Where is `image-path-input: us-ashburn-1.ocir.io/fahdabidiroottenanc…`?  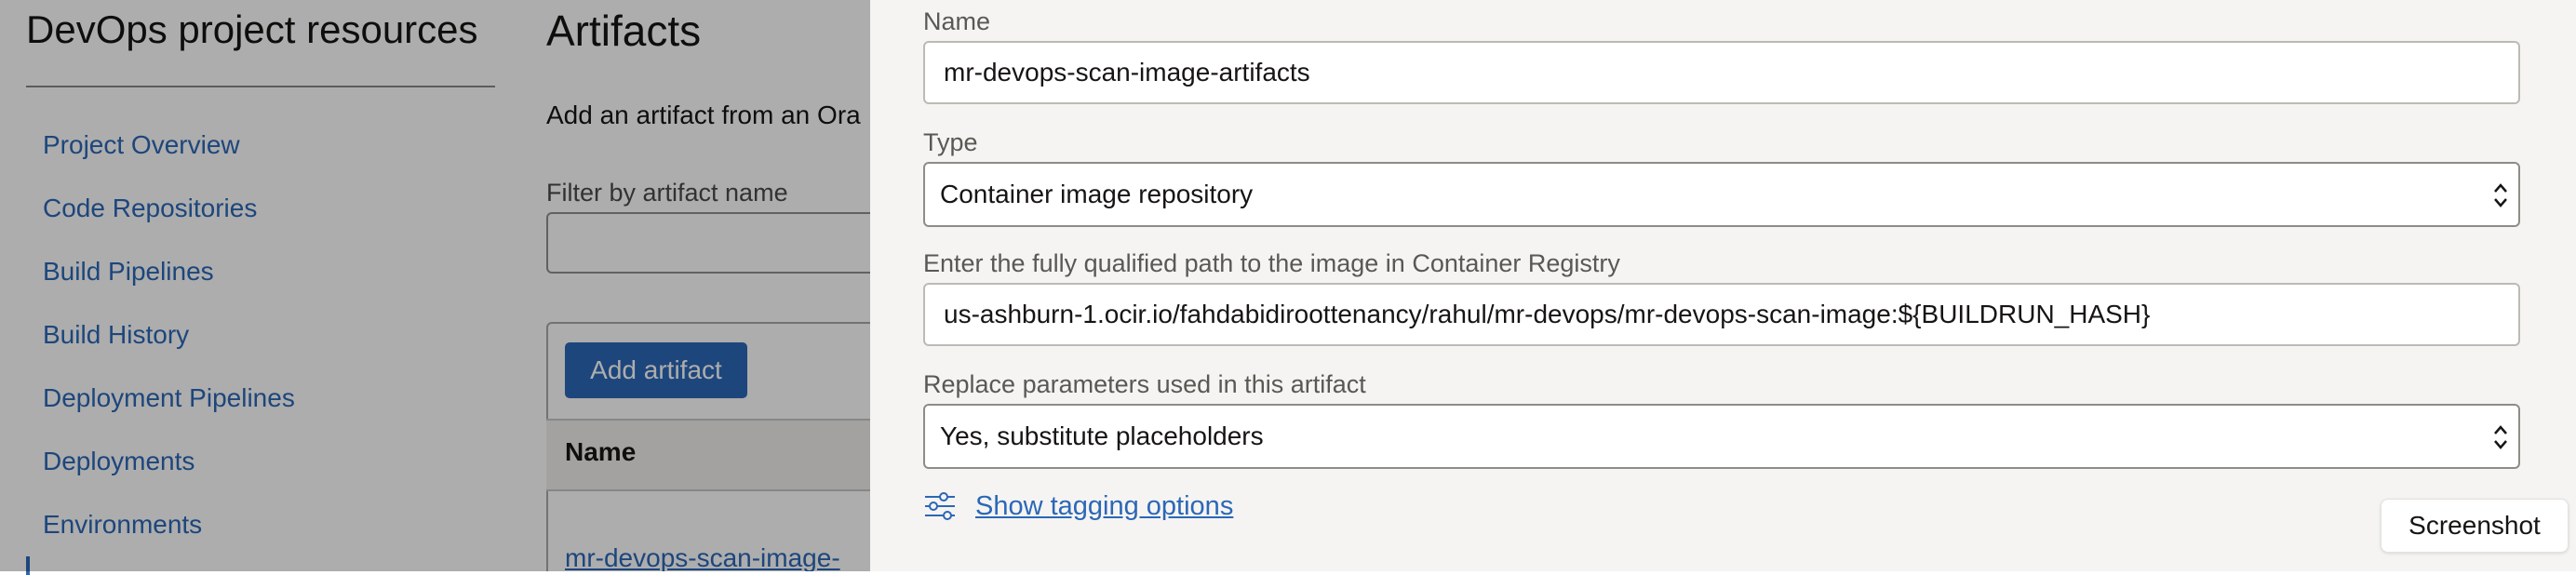
image-path-input: us-ashburn-1.ocir.io/fahdabidiroottenanc… is located at coordinates (1721, 315).